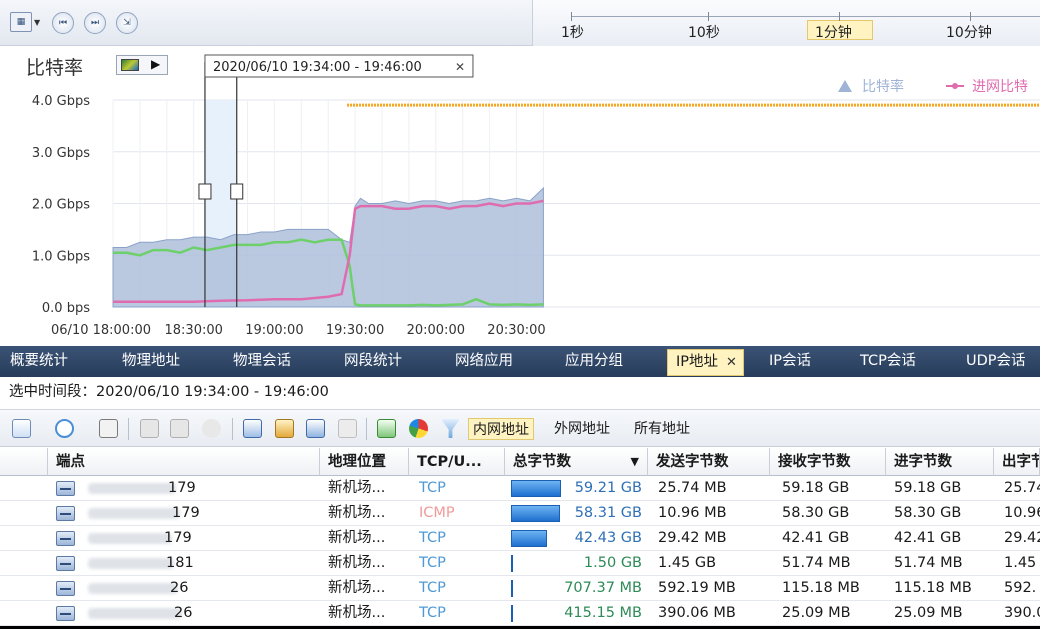  I want to click on selection-left-handle, so click(205, 191).